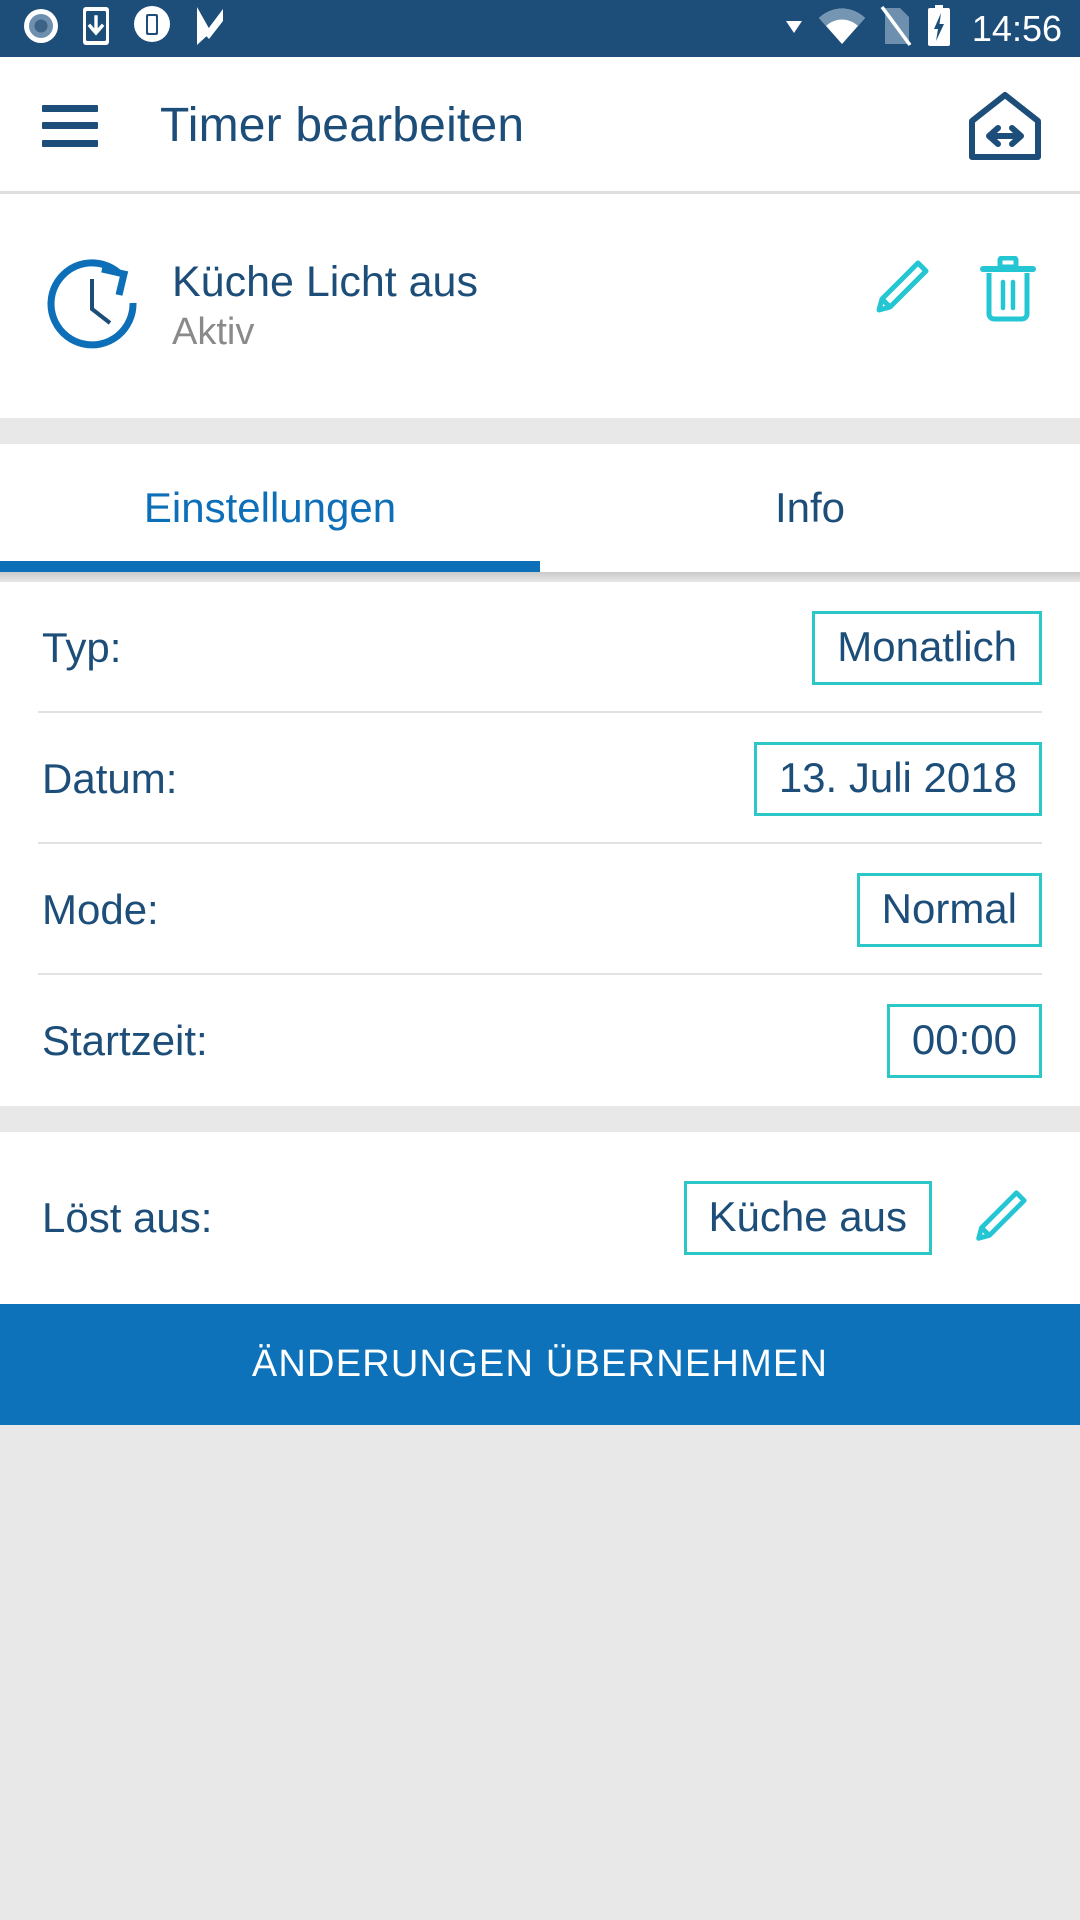 This screenshot has width=1080, height=1920. I want to click on tab-info: Info, so click(810, 508).